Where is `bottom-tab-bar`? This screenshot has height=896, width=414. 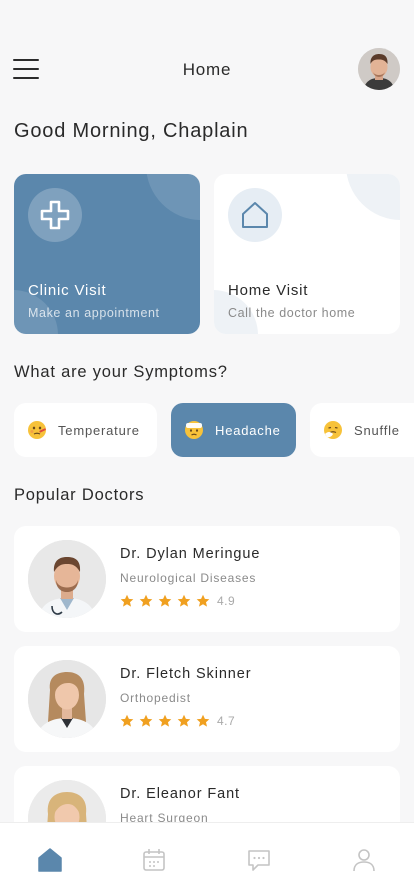 bottom-tab-bar is located at coordinates (207, 859).